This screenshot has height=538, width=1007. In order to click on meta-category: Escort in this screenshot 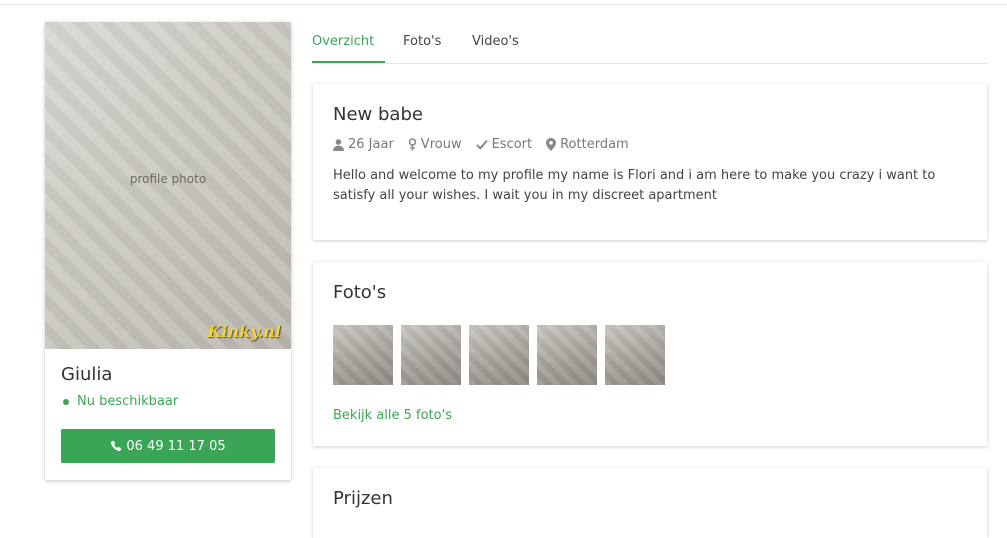, I will do `click(504, 144)`.